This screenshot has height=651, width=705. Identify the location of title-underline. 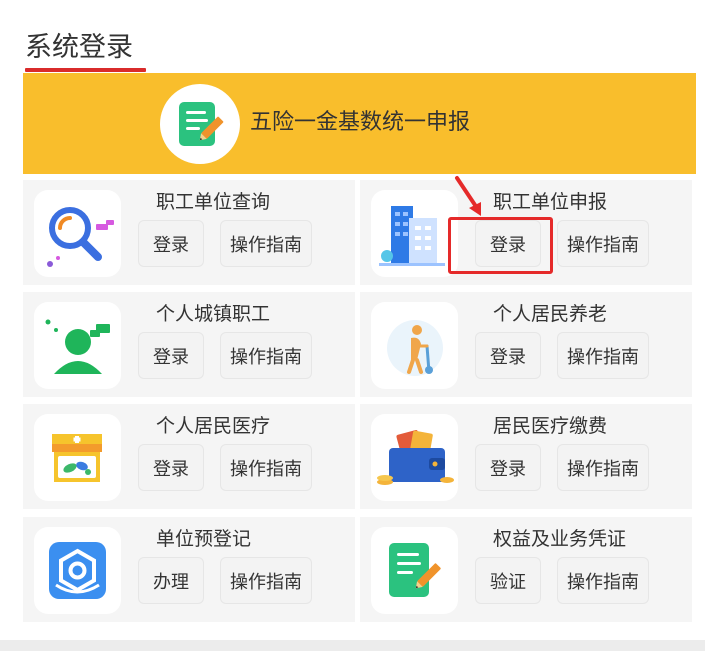
(85, 70).